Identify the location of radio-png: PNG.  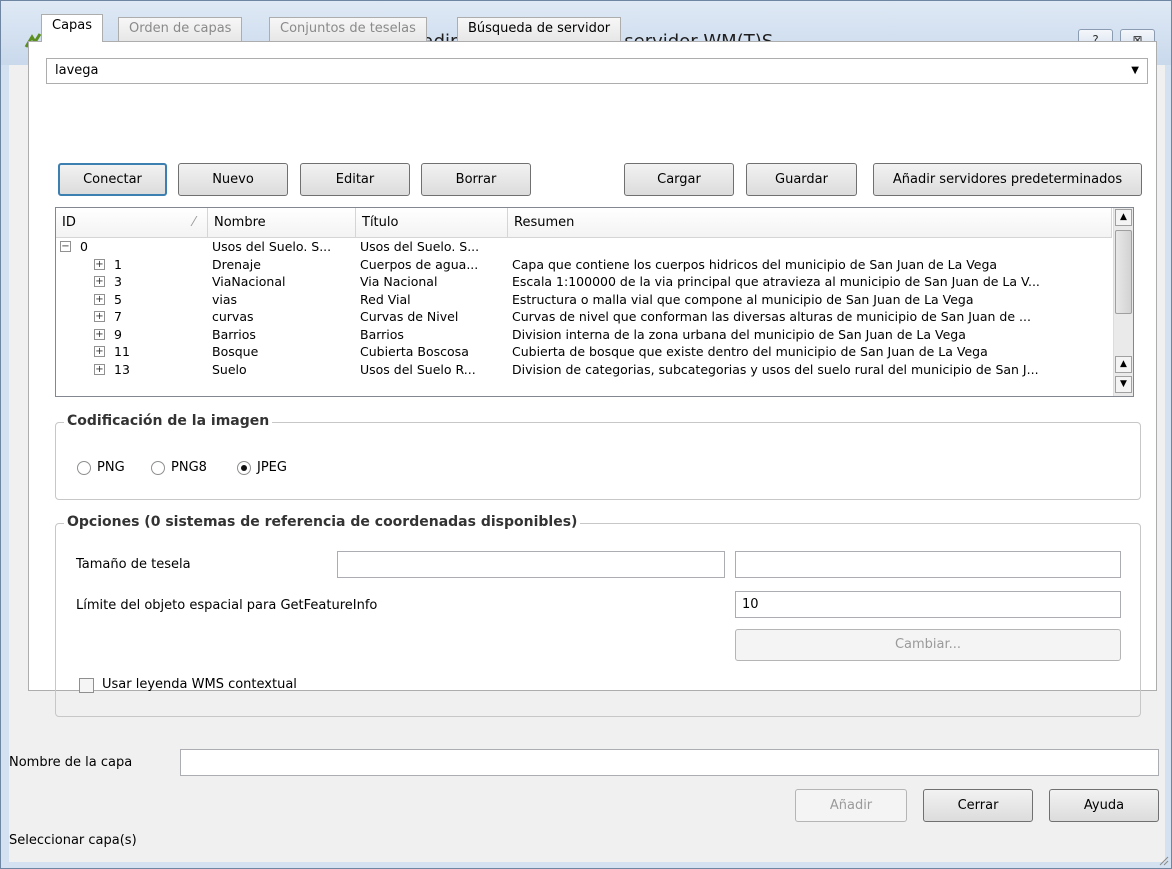
(101, 467).